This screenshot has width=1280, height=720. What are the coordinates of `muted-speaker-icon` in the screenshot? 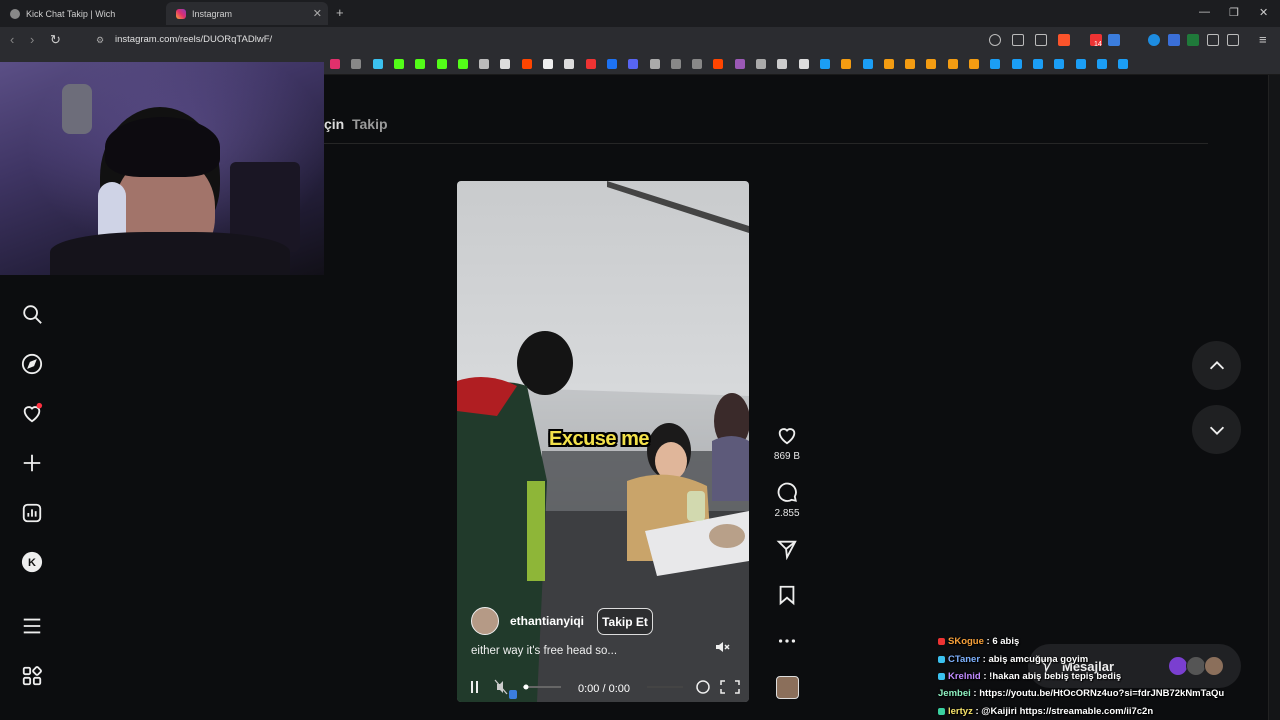 It's located at (722, 647).